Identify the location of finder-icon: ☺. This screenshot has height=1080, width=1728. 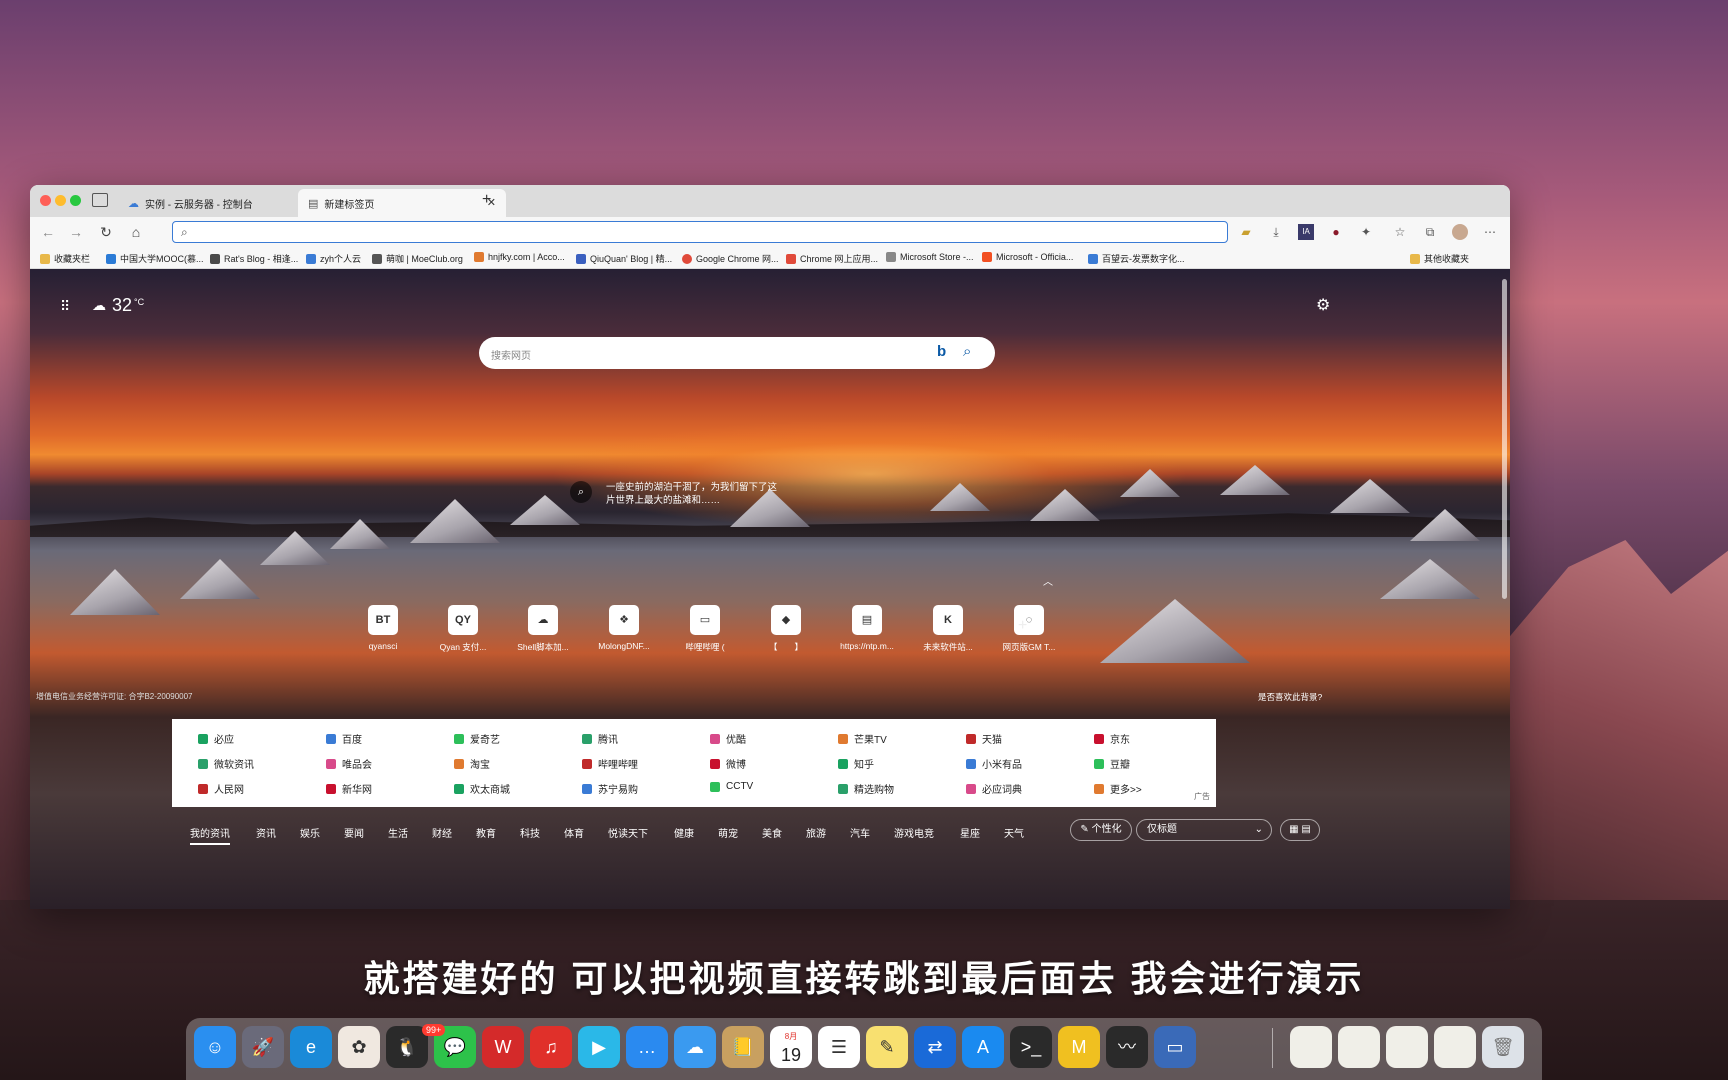
(215, 1047).